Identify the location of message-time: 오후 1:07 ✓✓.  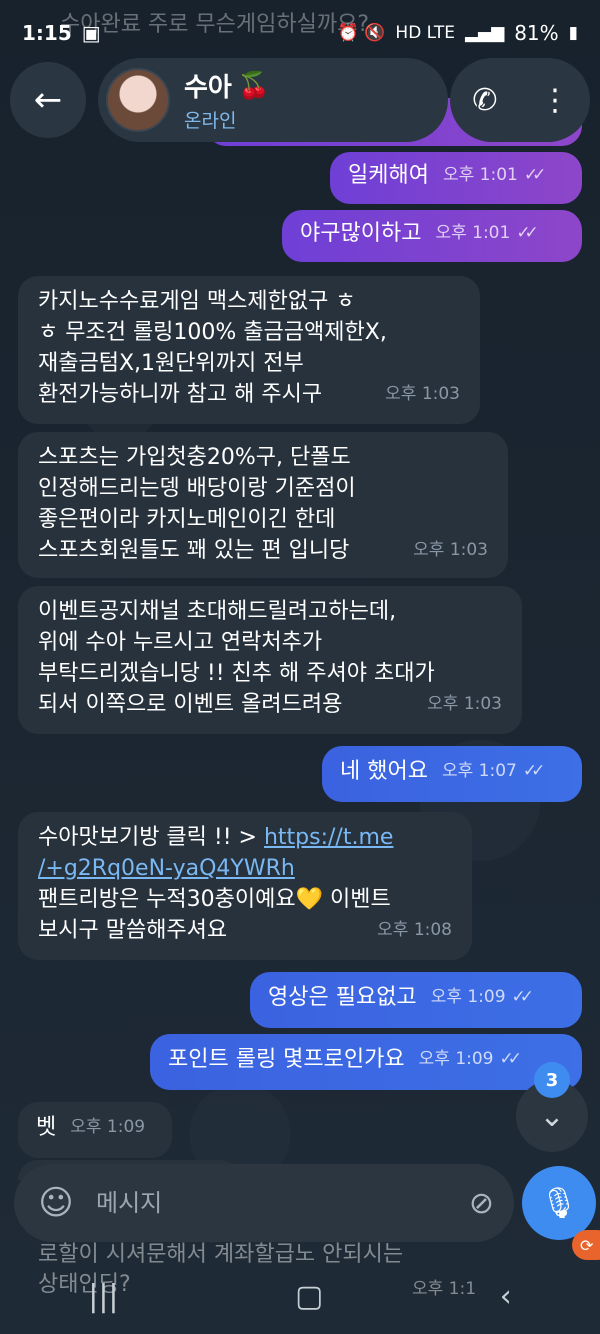
(493, 771).